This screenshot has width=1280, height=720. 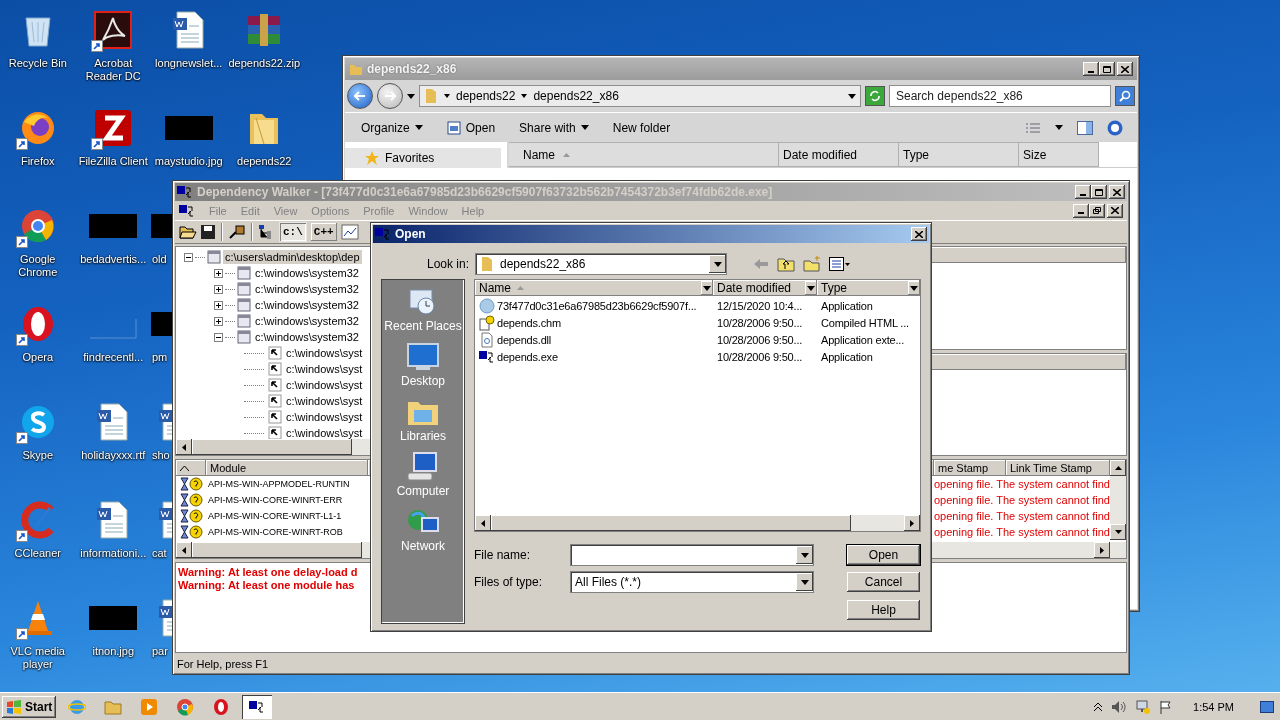 What do you see at coordinates (113, 161) in the screenshot?
I see `icon-label: FileZilla Client` at bounding box center [113, 161].